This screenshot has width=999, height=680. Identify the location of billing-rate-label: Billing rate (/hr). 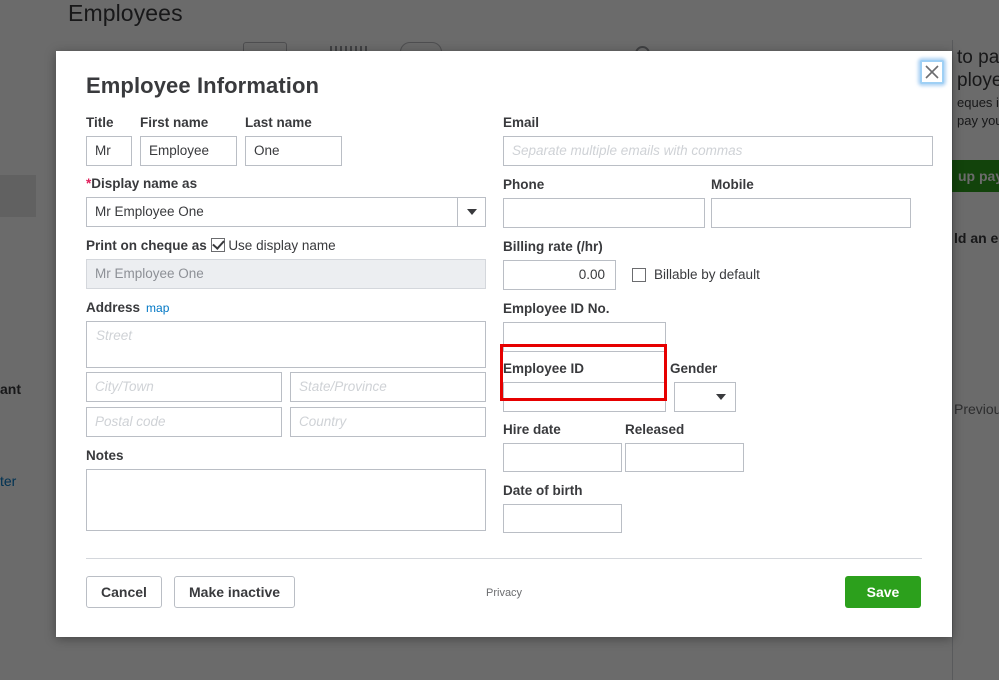
(553, 246).